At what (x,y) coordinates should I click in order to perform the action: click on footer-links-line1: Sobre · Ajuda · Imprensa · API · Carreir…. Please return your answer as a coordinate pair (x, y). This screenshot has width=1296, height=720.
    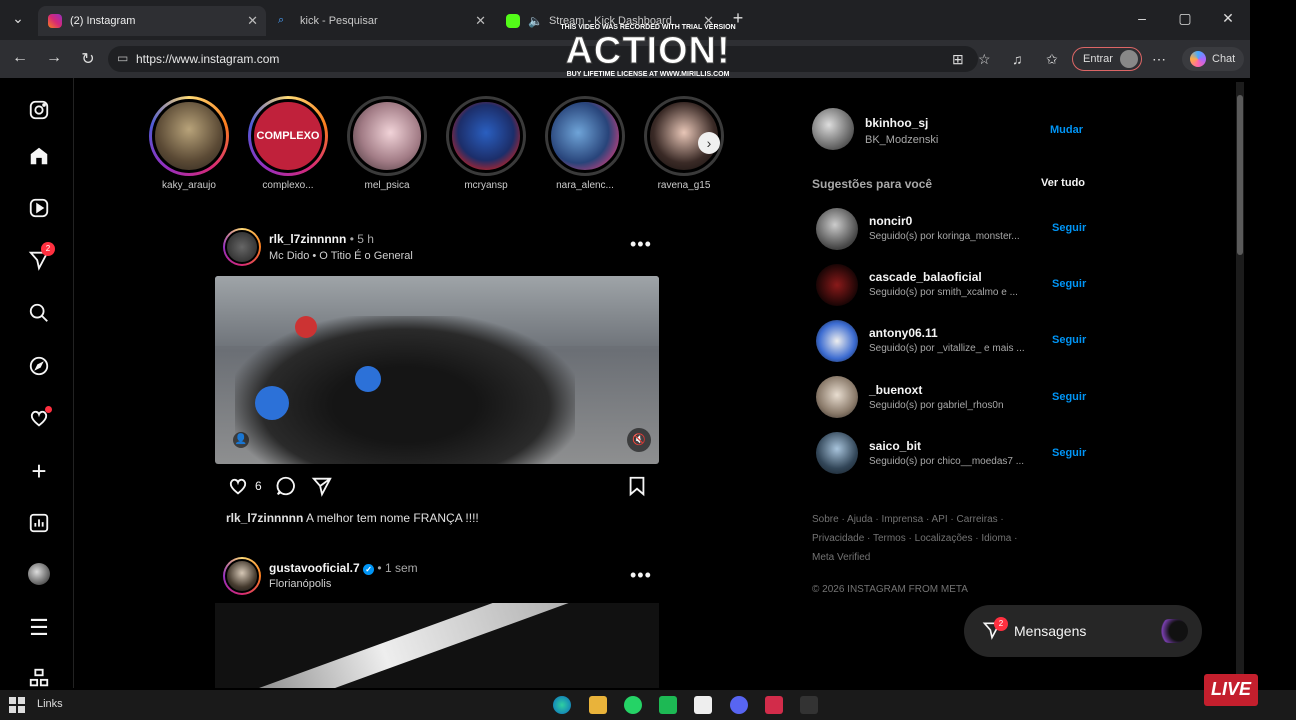
    Looking at the image, I should click on (908, 519).